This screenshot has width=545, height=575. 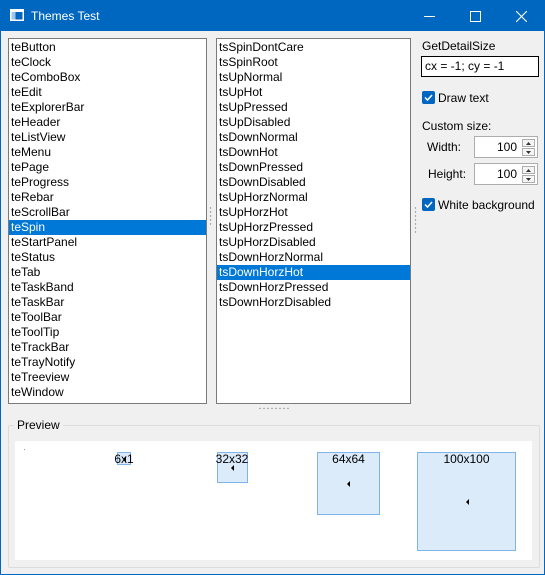 I want to click on list-item: teSpin, so click(x=107, y=227).